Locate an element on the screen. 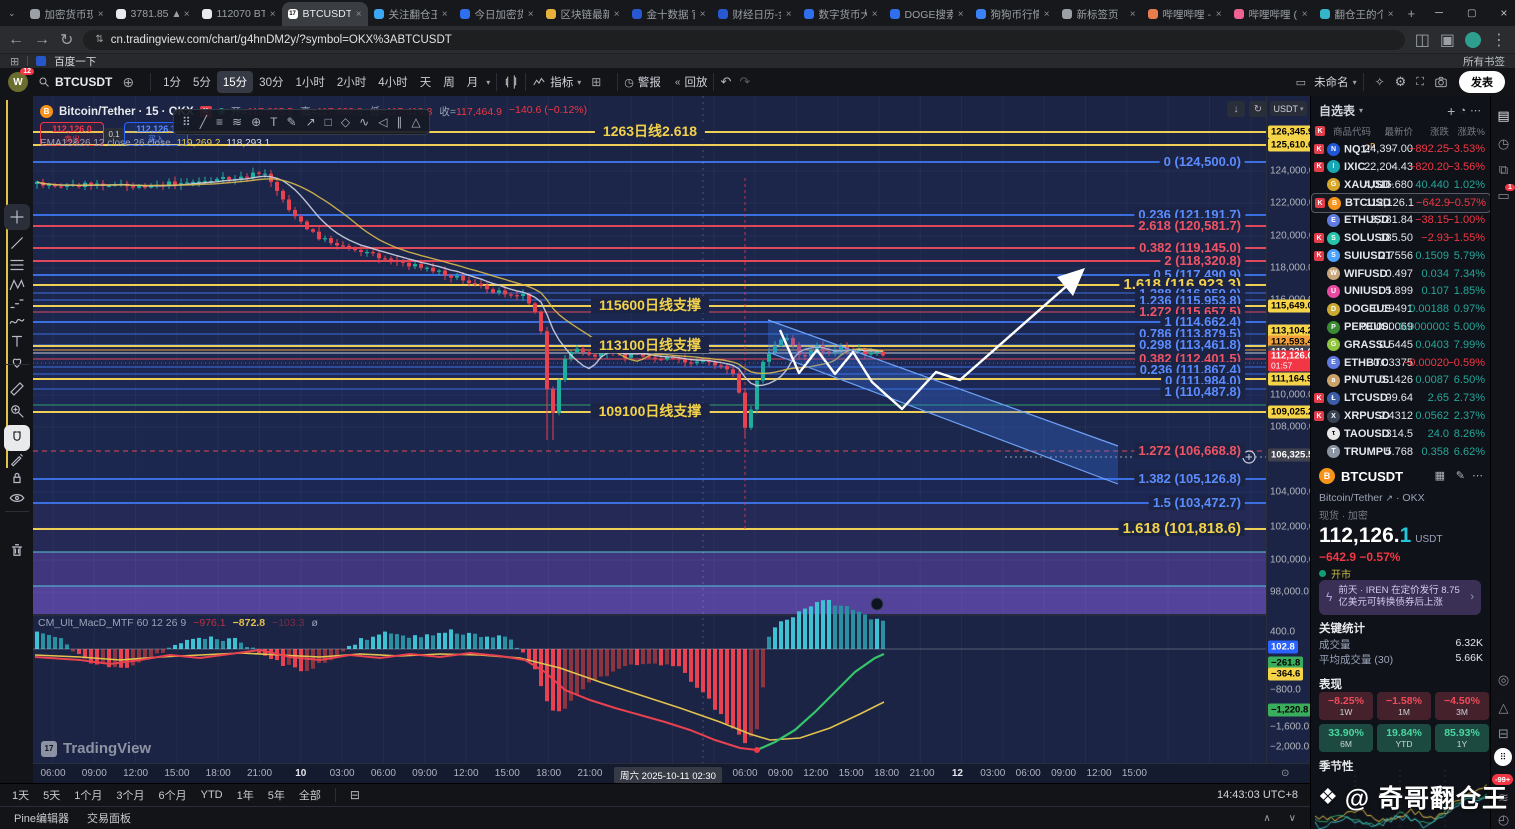 This screenshot has width=1515, height=829. macd-title: CM_Ult_MacD_MTF 60 12 26 9 is located at coordinates (112, 623).